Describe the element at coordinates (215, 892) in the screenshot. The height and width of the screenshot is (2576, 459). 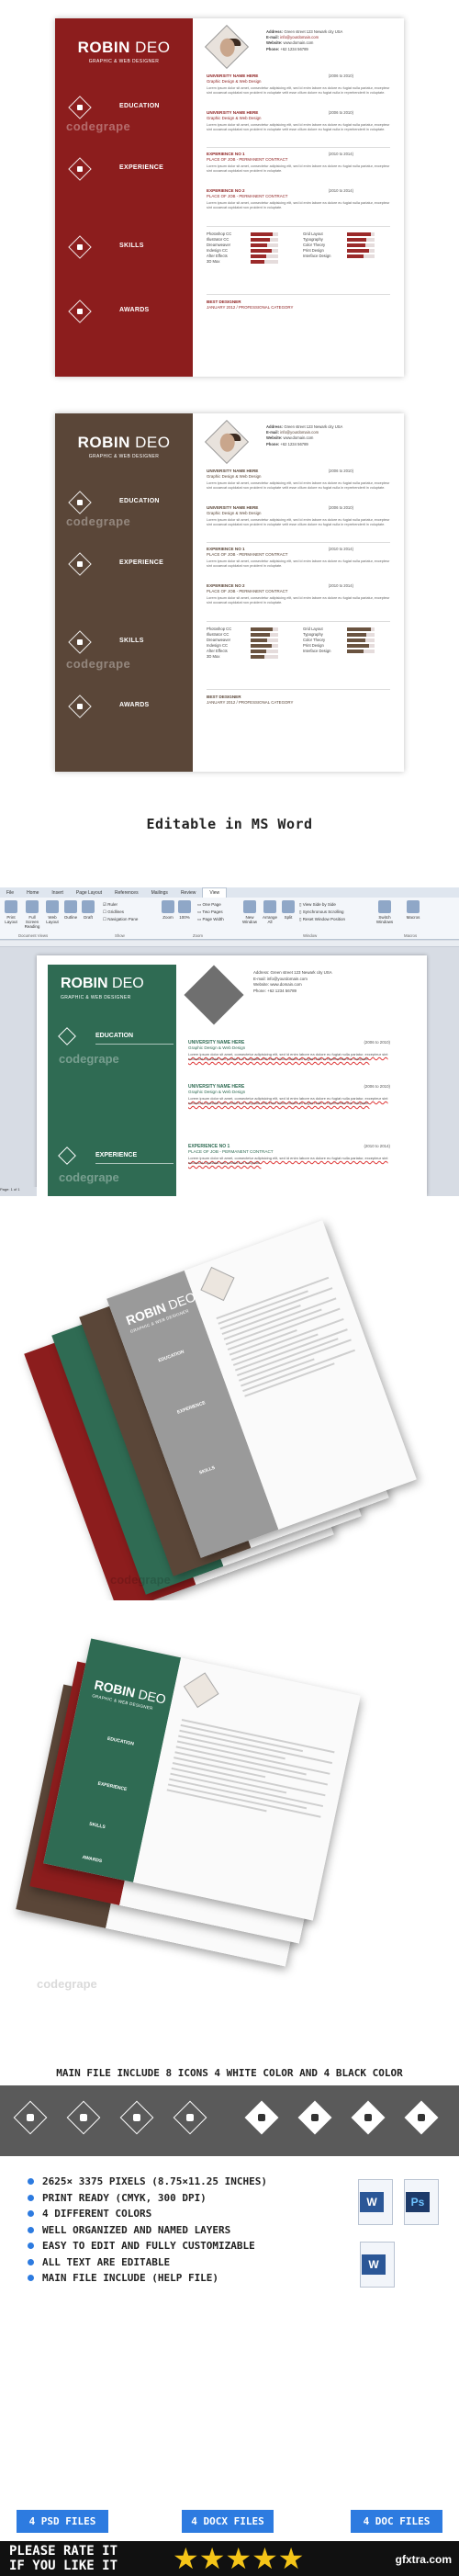
I see `tab-view: View` at that location.